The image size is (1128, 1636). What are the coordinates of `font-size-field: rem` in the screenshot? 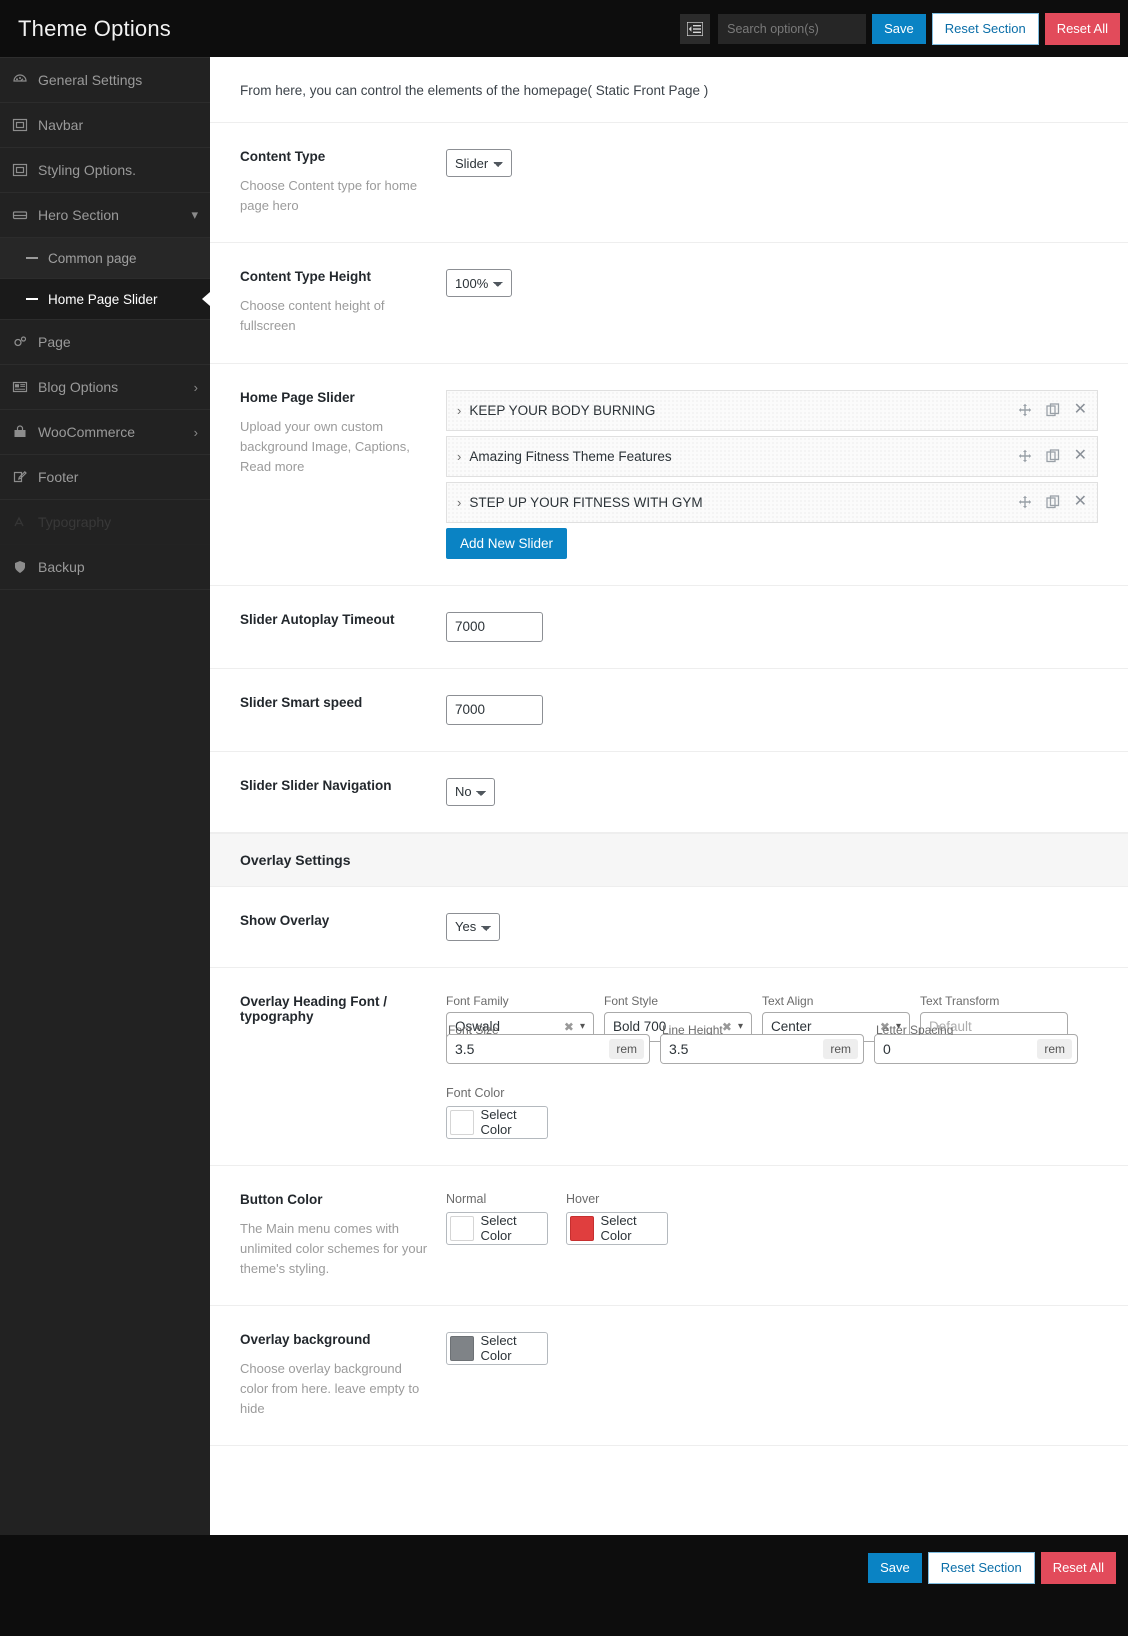 It's located at (548, 1048).